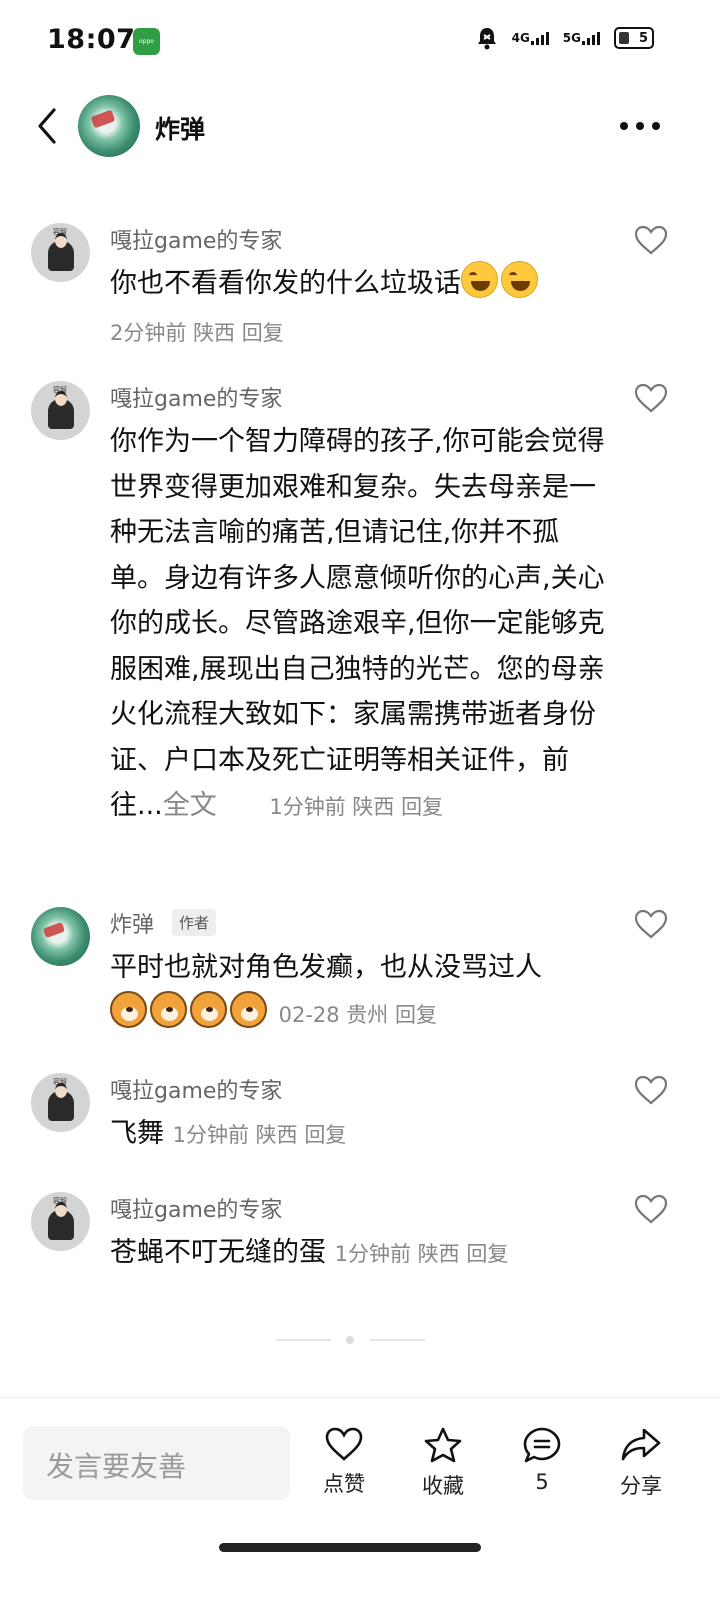 The image size is (720, 1611). I want to click on app-notification-icon: oppo, so click(146, 41).